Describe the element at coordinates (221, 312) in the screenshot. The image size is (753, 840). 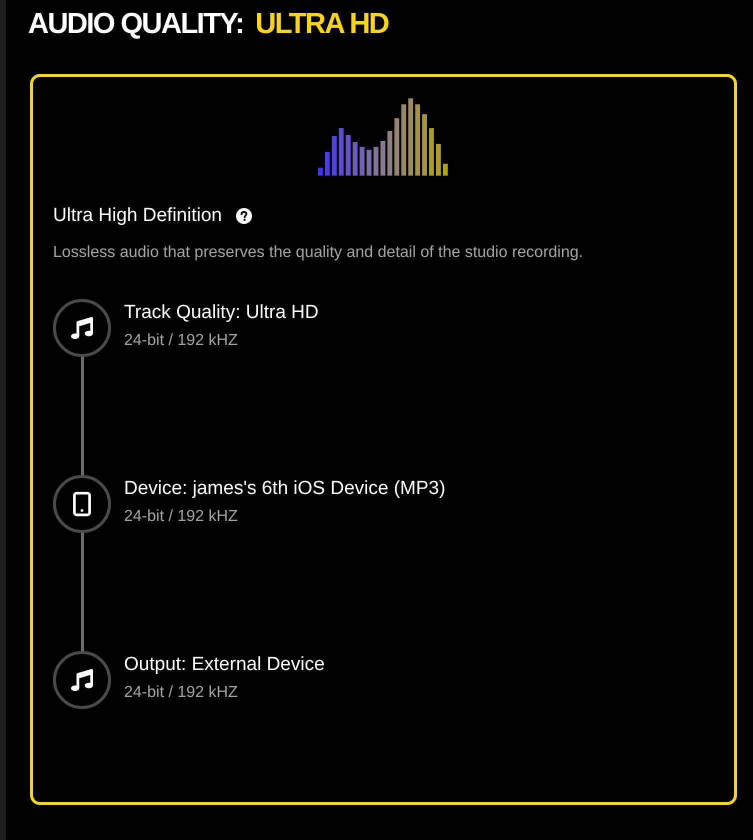
I see `step-title: Track Quality: Ultra HD` at that location.